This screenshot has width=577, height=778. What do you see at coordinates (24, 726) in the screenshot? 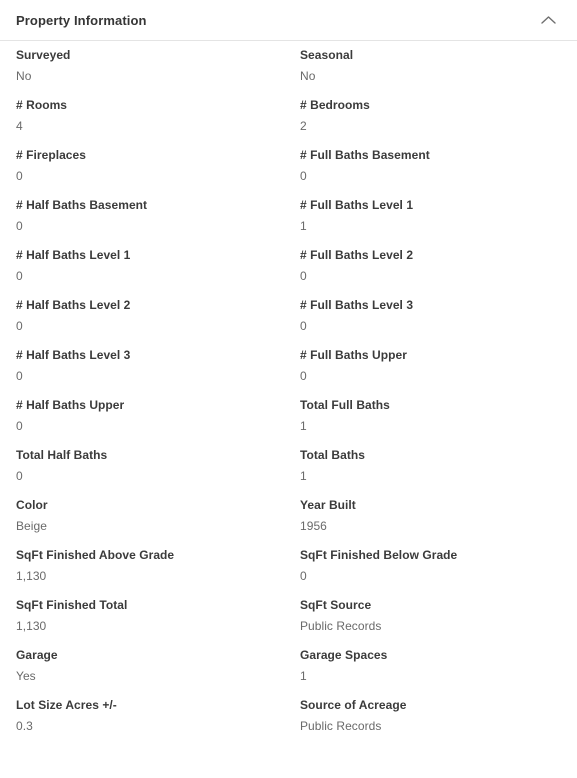
I see `field-value: 0.3` at bounding box center [24, 726].